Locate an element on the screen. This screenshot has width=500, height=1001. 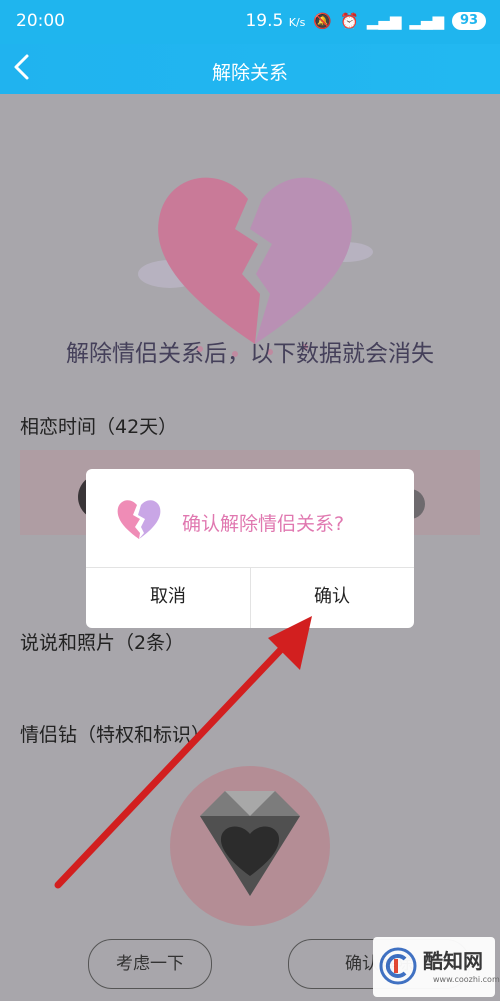
section-posts-photos: 说说和照片（2条） is located at coordinates (102, 643).